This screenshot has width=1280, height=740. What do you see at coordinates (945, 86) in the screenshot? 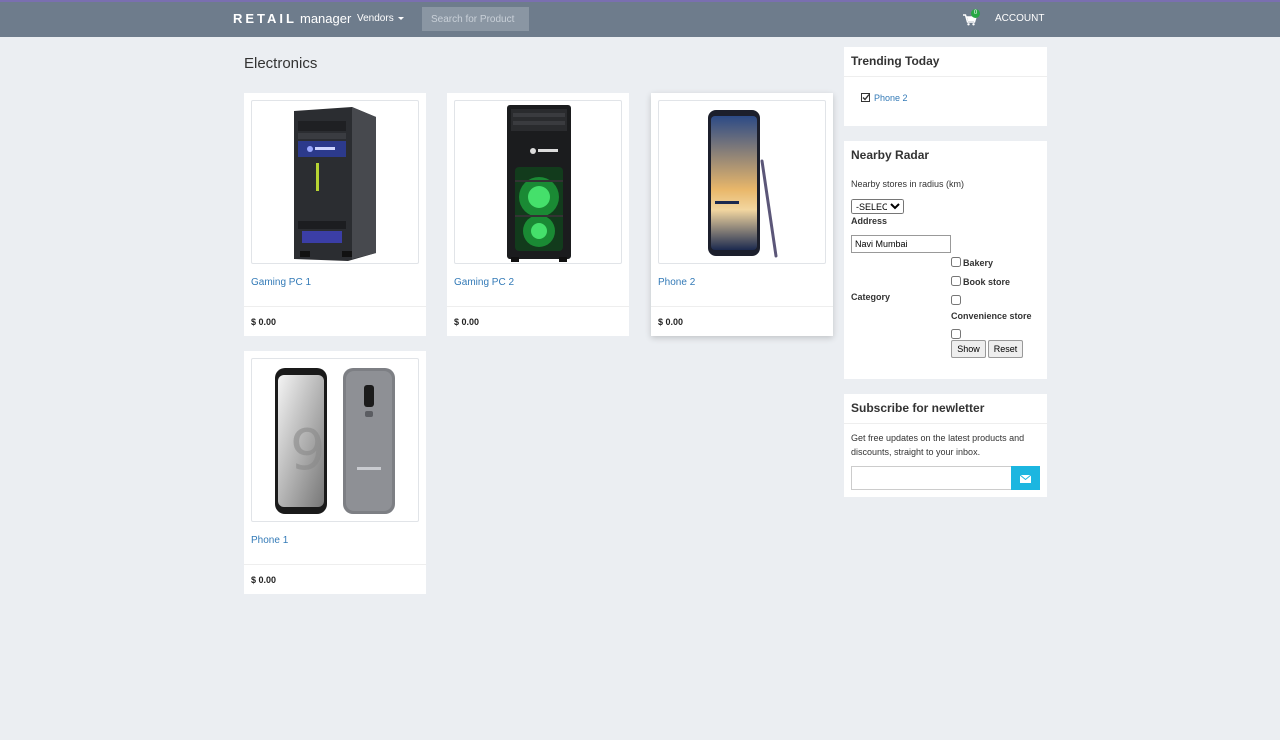
I see `trending-panel: Trending Today Phone 2` at bounding box center [945, 86].